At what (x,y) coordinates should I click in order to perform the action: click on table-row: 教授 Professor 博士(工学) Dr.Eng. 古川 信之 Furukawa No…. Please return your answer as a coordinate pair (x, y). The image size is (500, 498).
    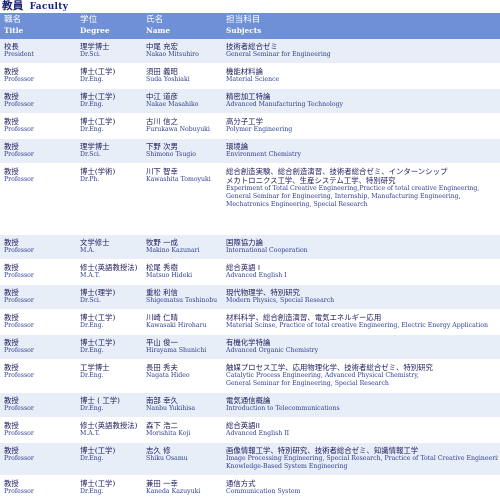
    Looking at the image, I should click on (250, 126).